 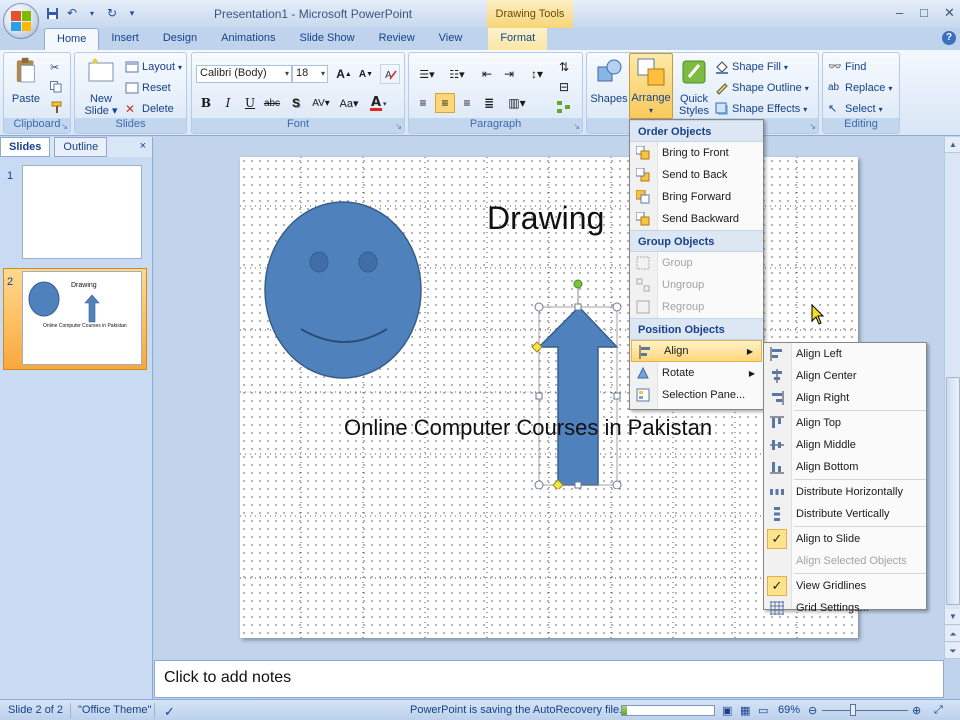 What do you see at coordinates (132, 13) in the screenshot?
I see `customize-qat-icon: ▾` at bounding box center [132, 13].